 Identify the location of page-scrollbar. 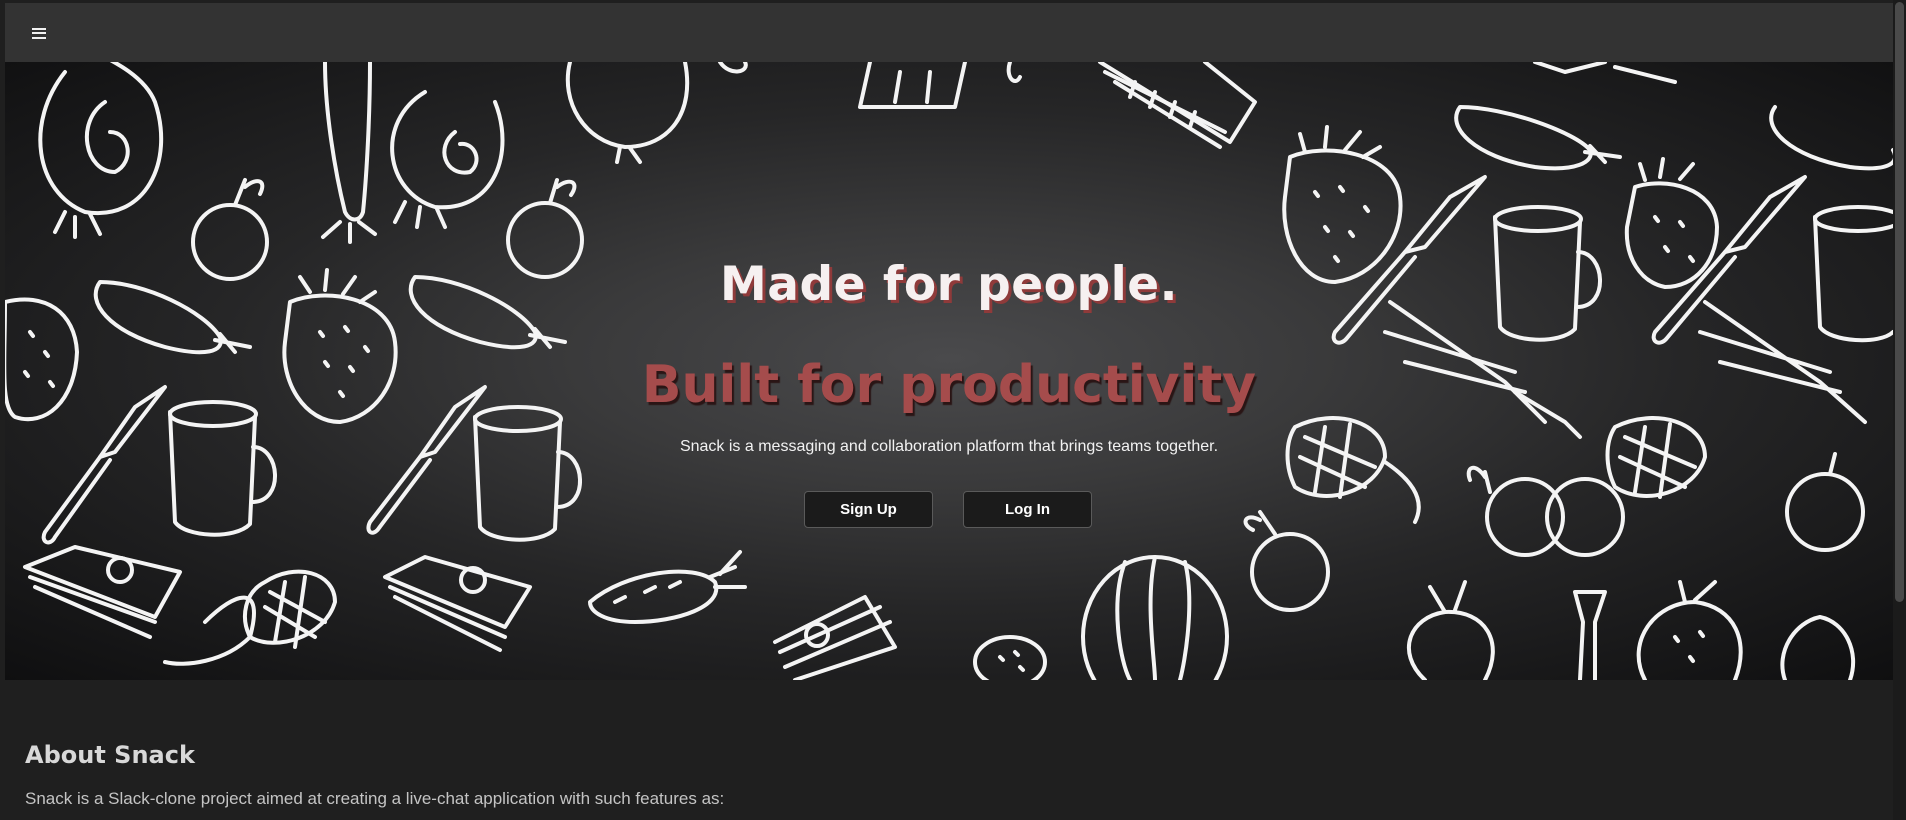
(1899, 410).